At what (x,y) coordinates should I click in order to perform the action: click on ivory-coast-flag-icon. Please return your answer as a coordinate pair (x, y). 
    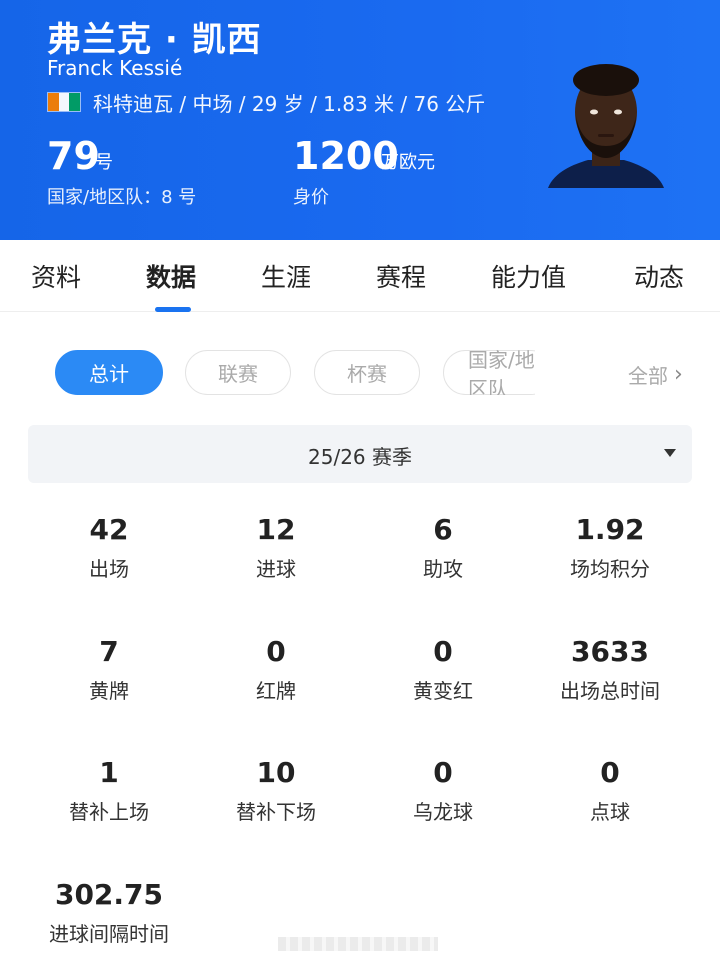
    Looking at the image, I should click on (64, 102).